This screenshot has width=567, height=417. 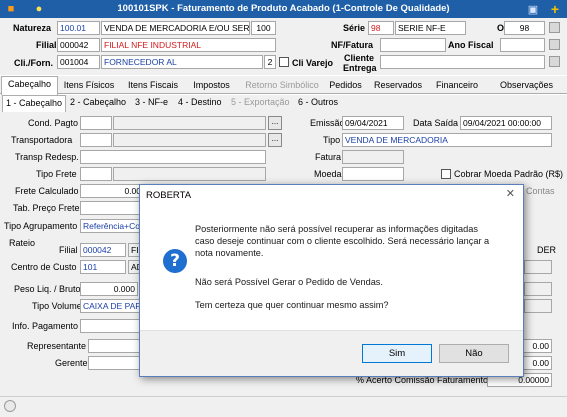 I want to click on dialog-title: ROBERTA, so click(x=169, y=195).